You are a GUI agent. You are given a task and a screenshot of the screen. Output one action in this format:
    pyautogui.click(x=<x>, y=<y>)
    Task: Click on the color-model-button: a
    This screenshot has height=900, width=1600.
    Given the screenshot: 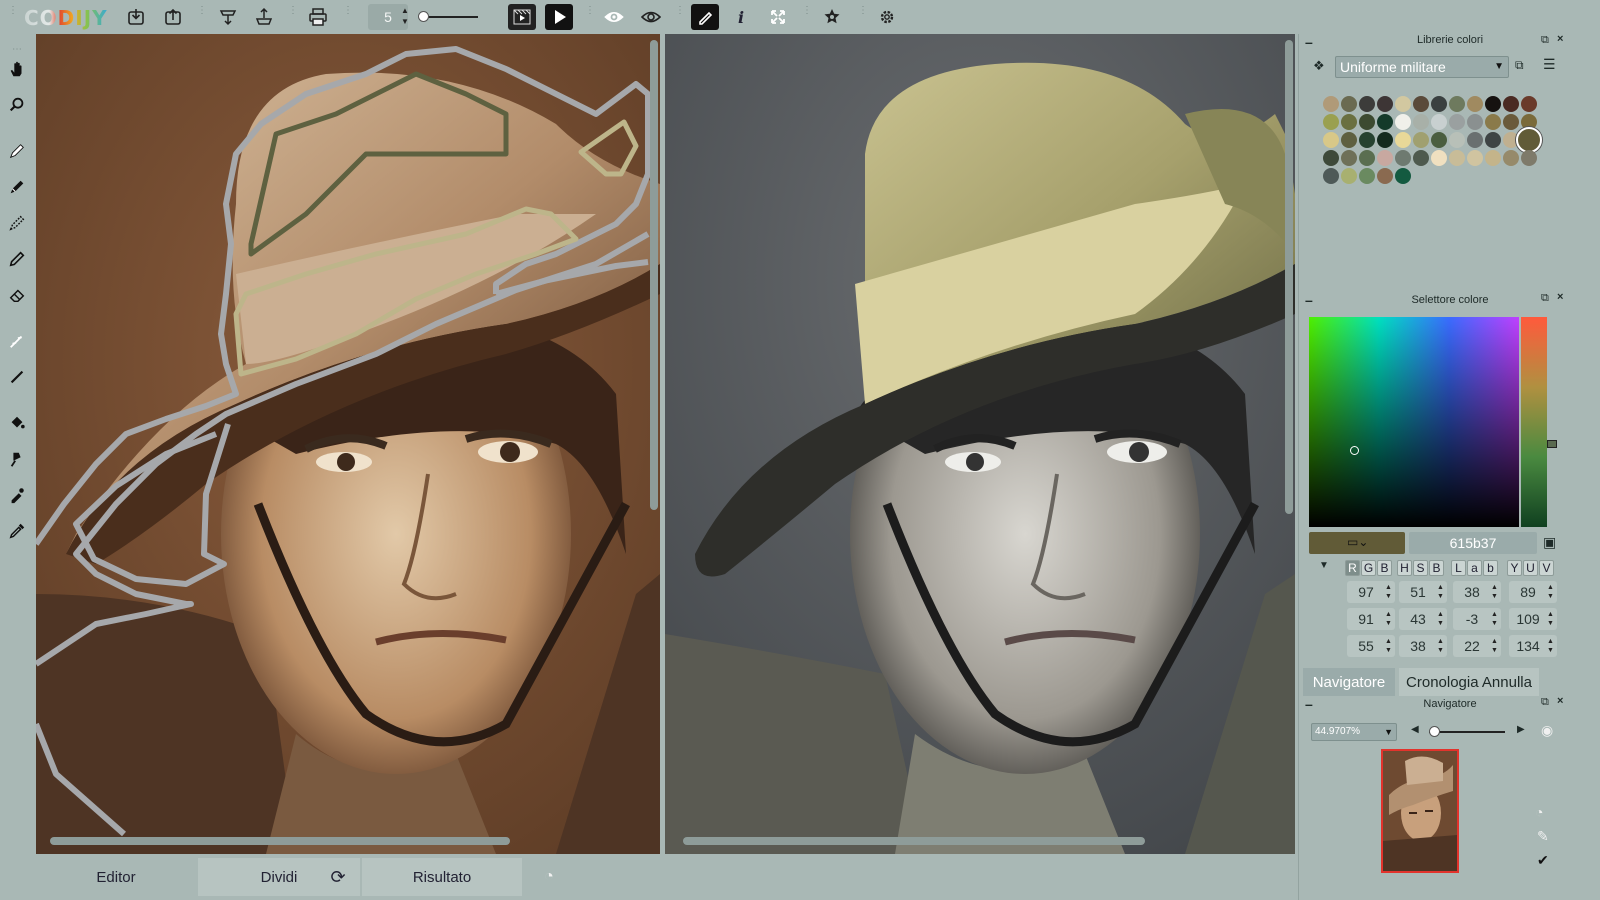 What is the action you would take?
    pyautogui.click(x=1474, y=568)
    